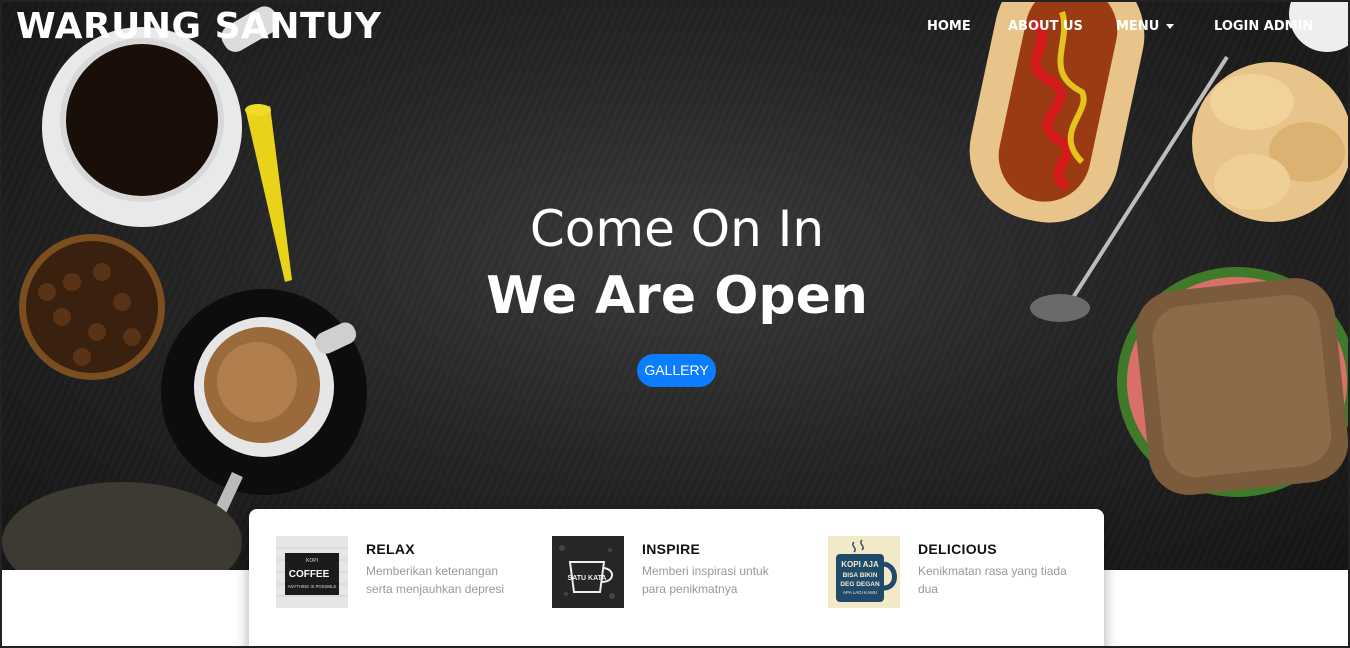  I want to click on potato-chips, so click(1270, 142).